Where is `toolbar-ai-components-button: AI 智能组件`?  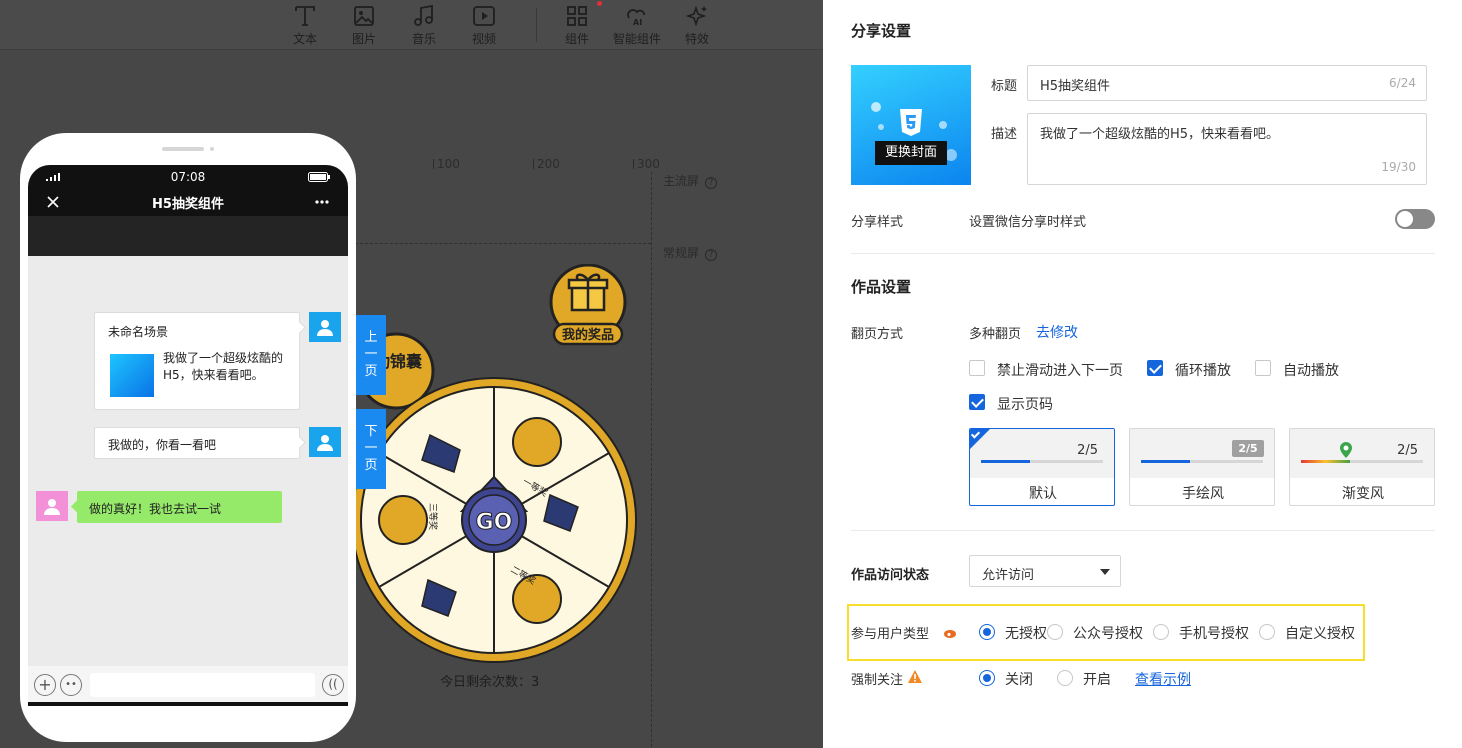 toolbar-ai-components-button: AI 智能组件 is located at coordinates (637, 25).